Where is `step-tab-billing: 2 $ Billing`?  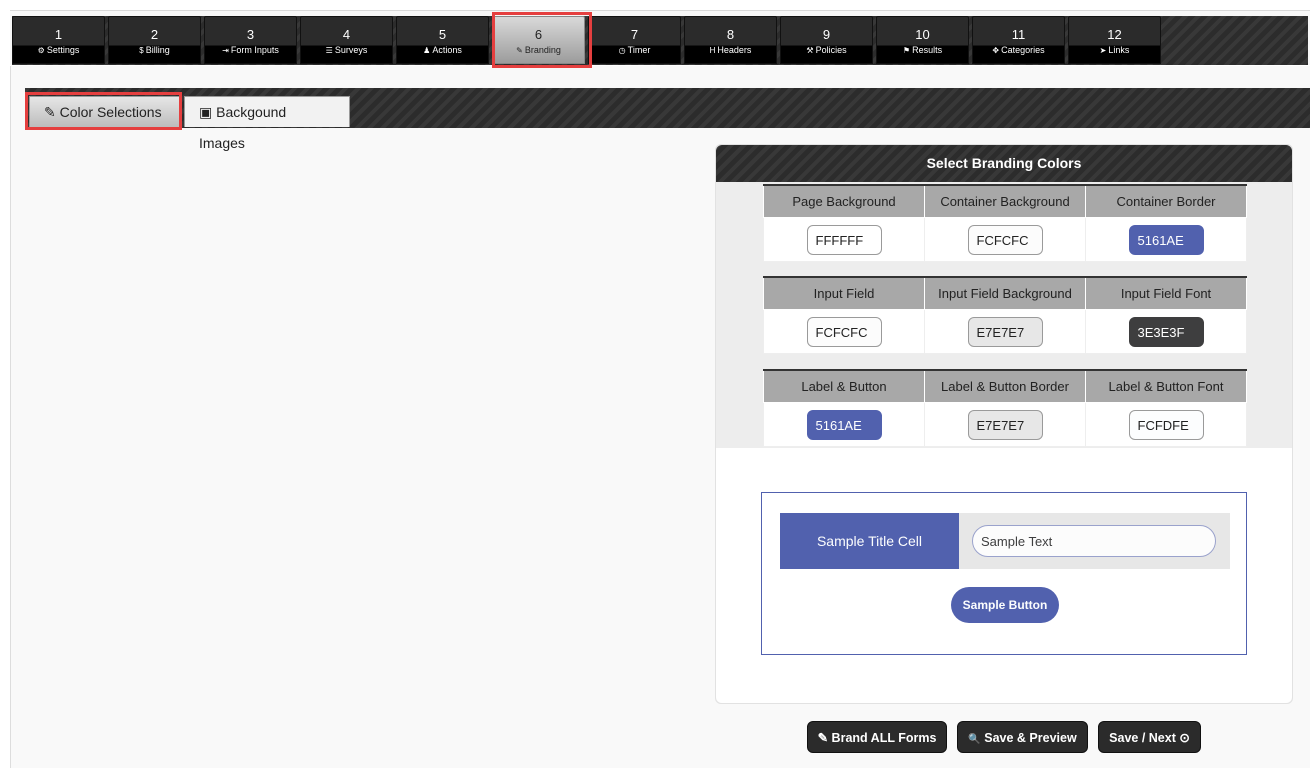
step-tab-billing: 2 $ Billing is located at coordinates (154, 40).